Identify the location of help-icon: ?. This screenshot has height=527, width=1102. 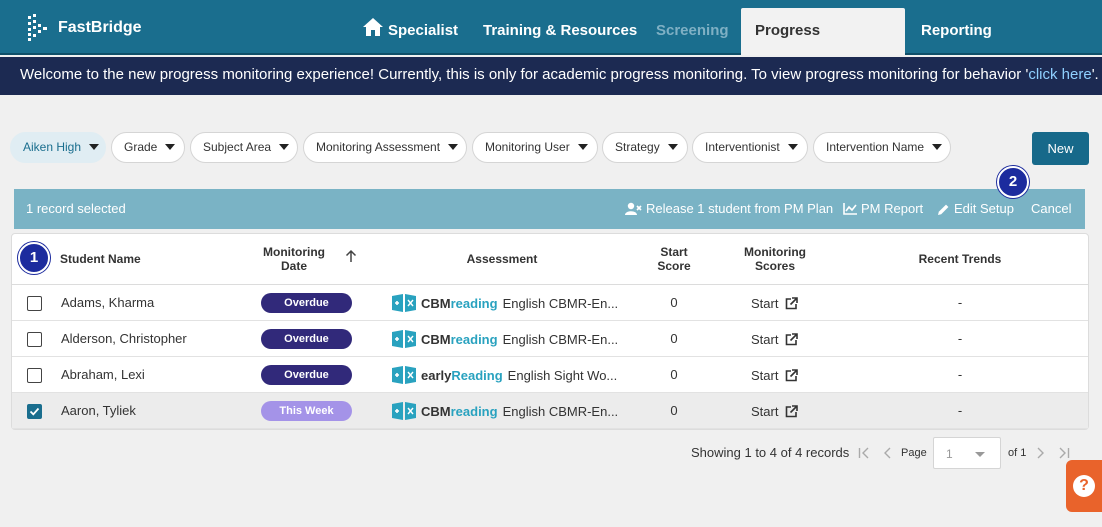
(1084, 486).